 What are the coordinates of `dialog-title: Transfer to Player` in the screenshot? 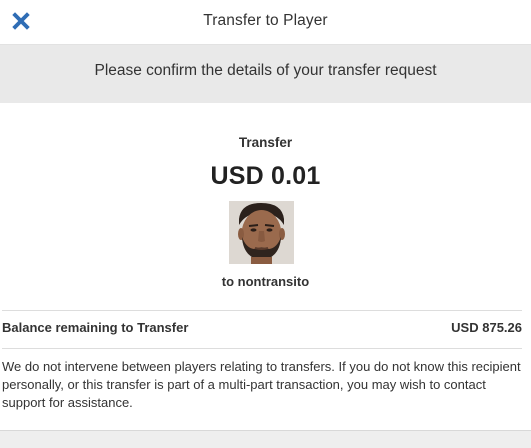 It's located at (265, 20).